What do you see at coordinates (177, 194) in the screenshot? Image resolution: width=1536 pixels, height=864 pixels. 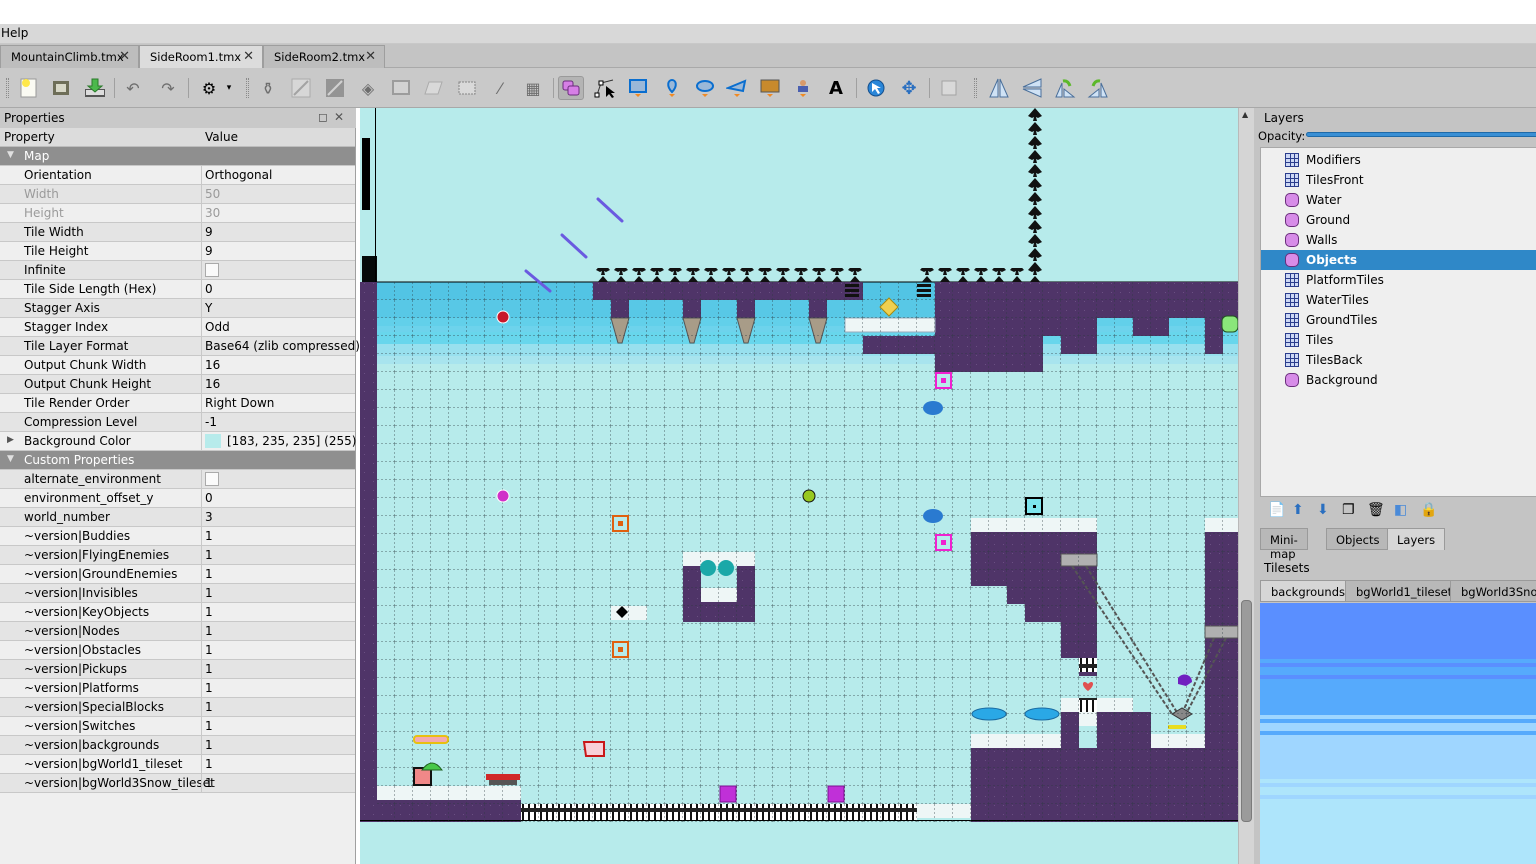 I see `property-row: Width 50` at bounding box center [177, 194].